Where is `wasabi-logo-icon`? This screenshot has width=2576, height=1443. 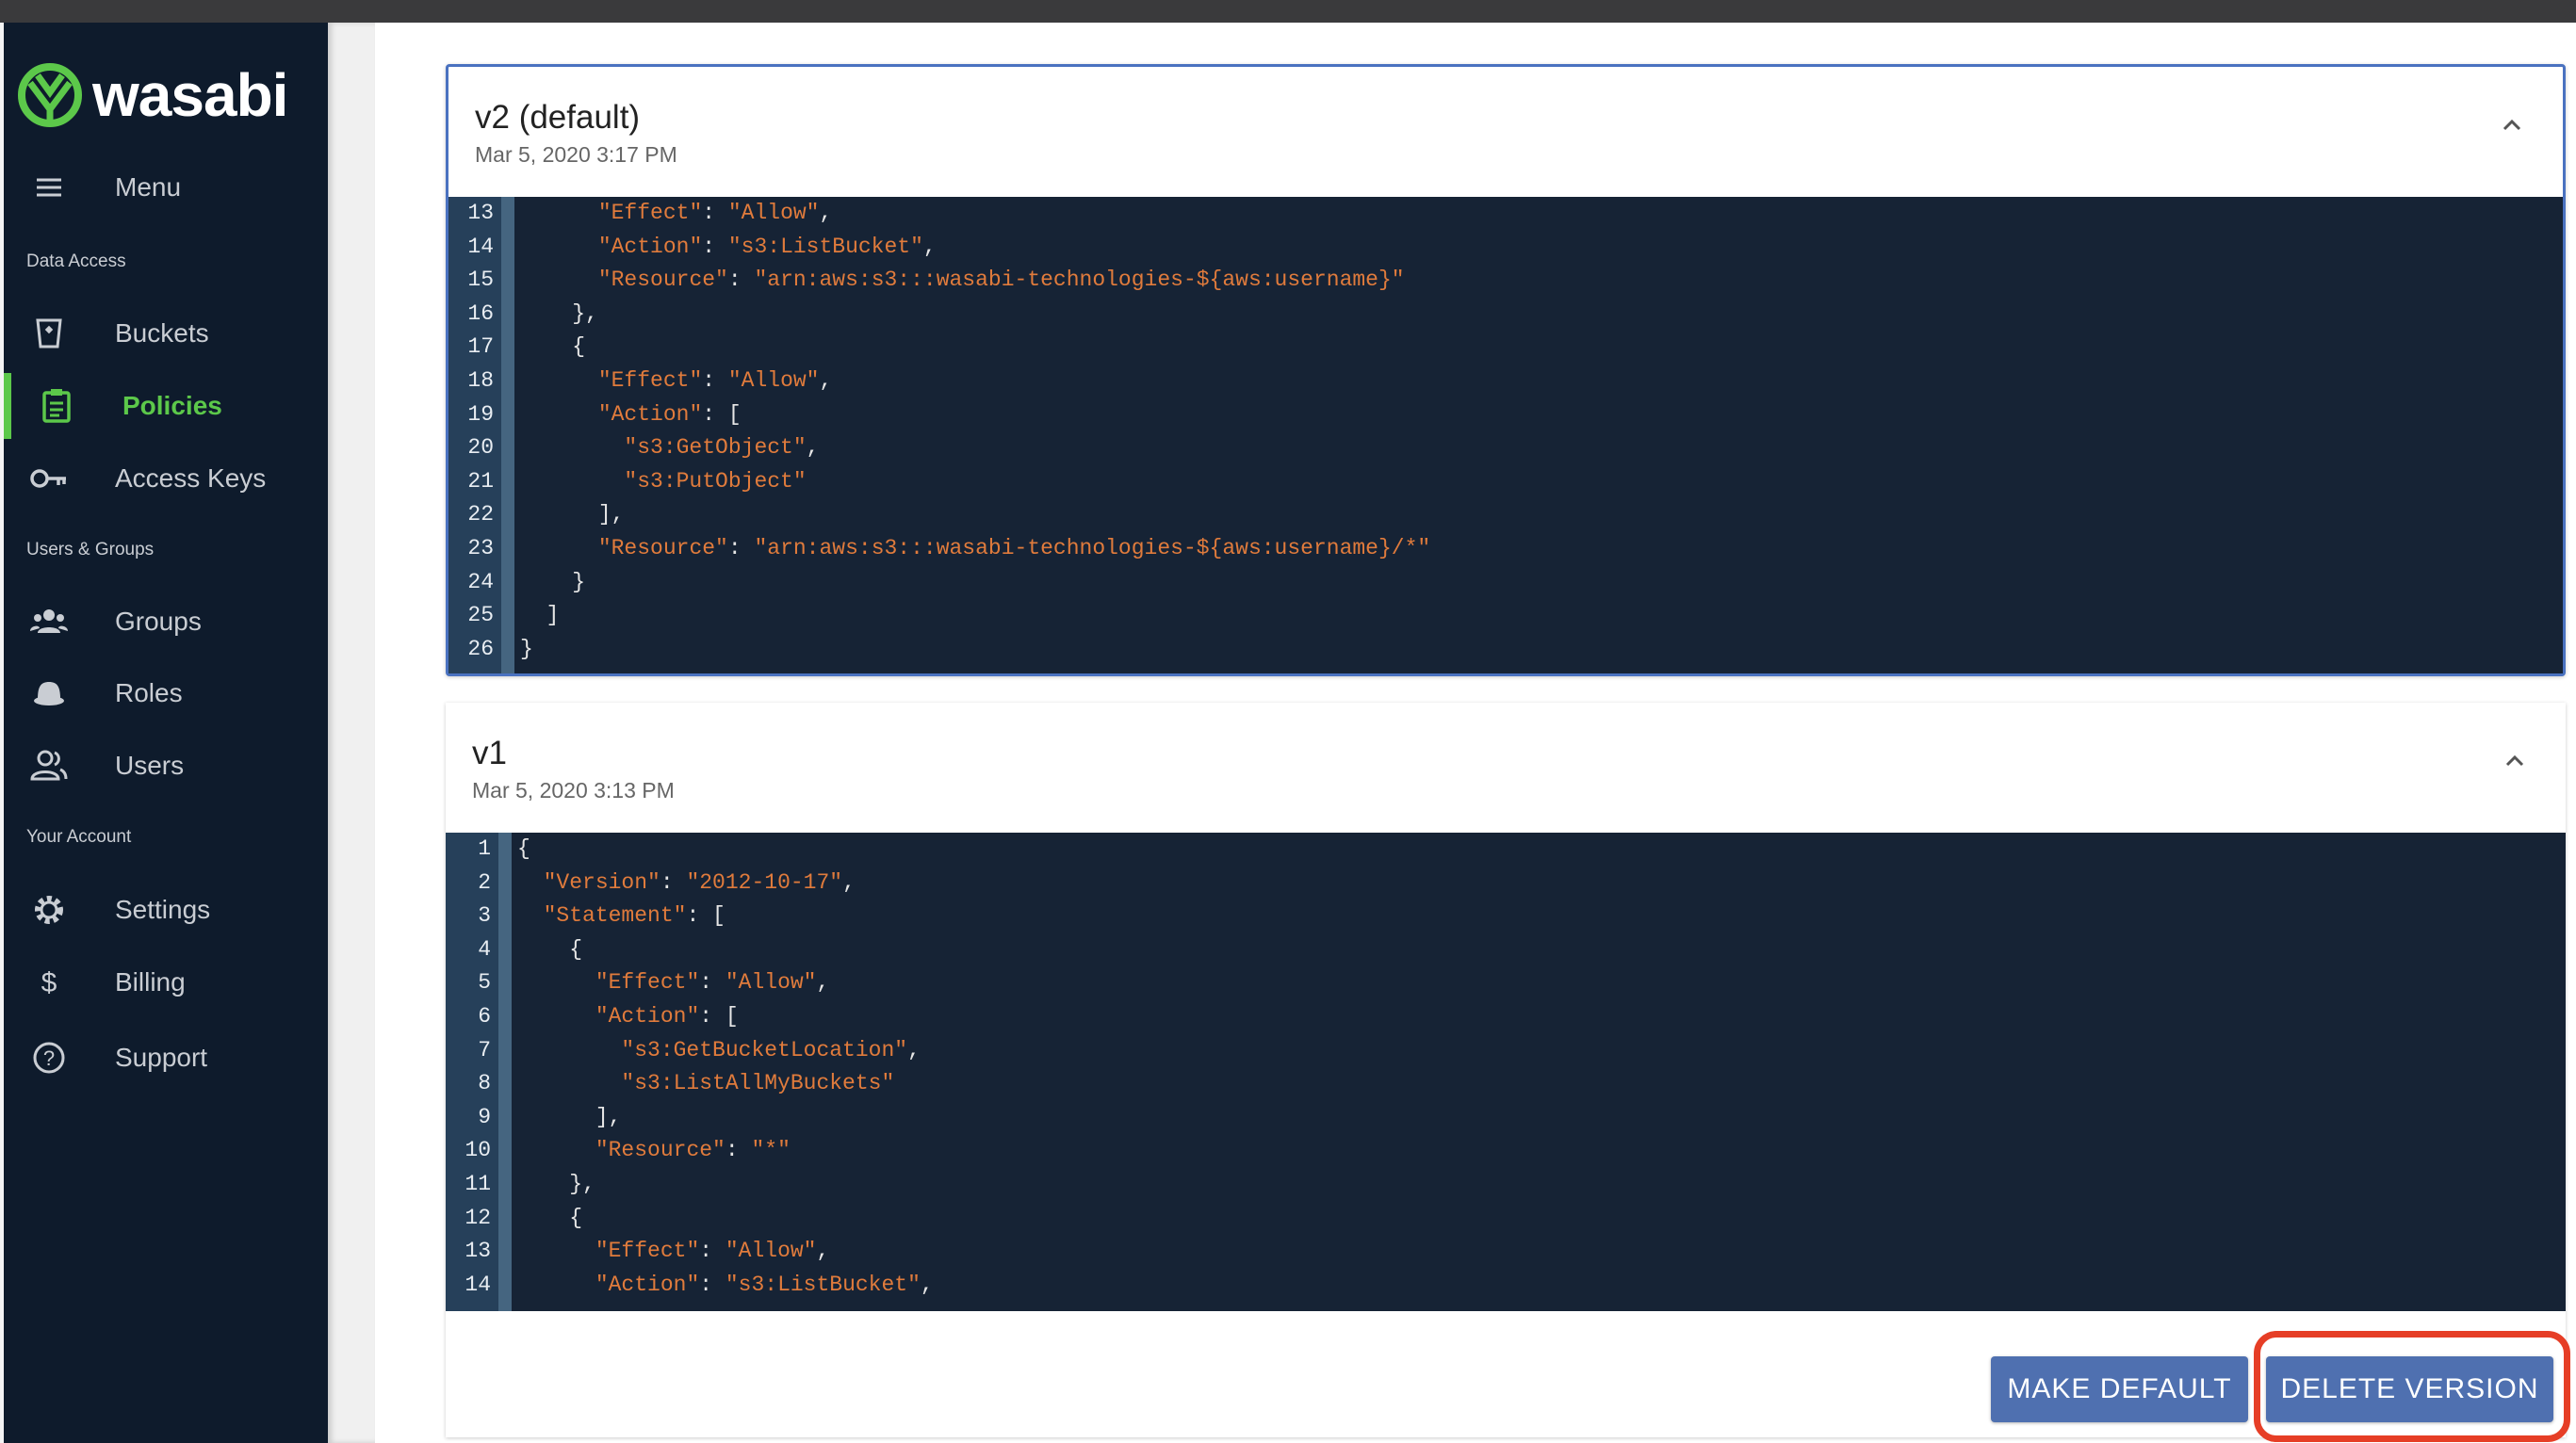 wasabi-logo-icon is located at coordinates (50, 95).